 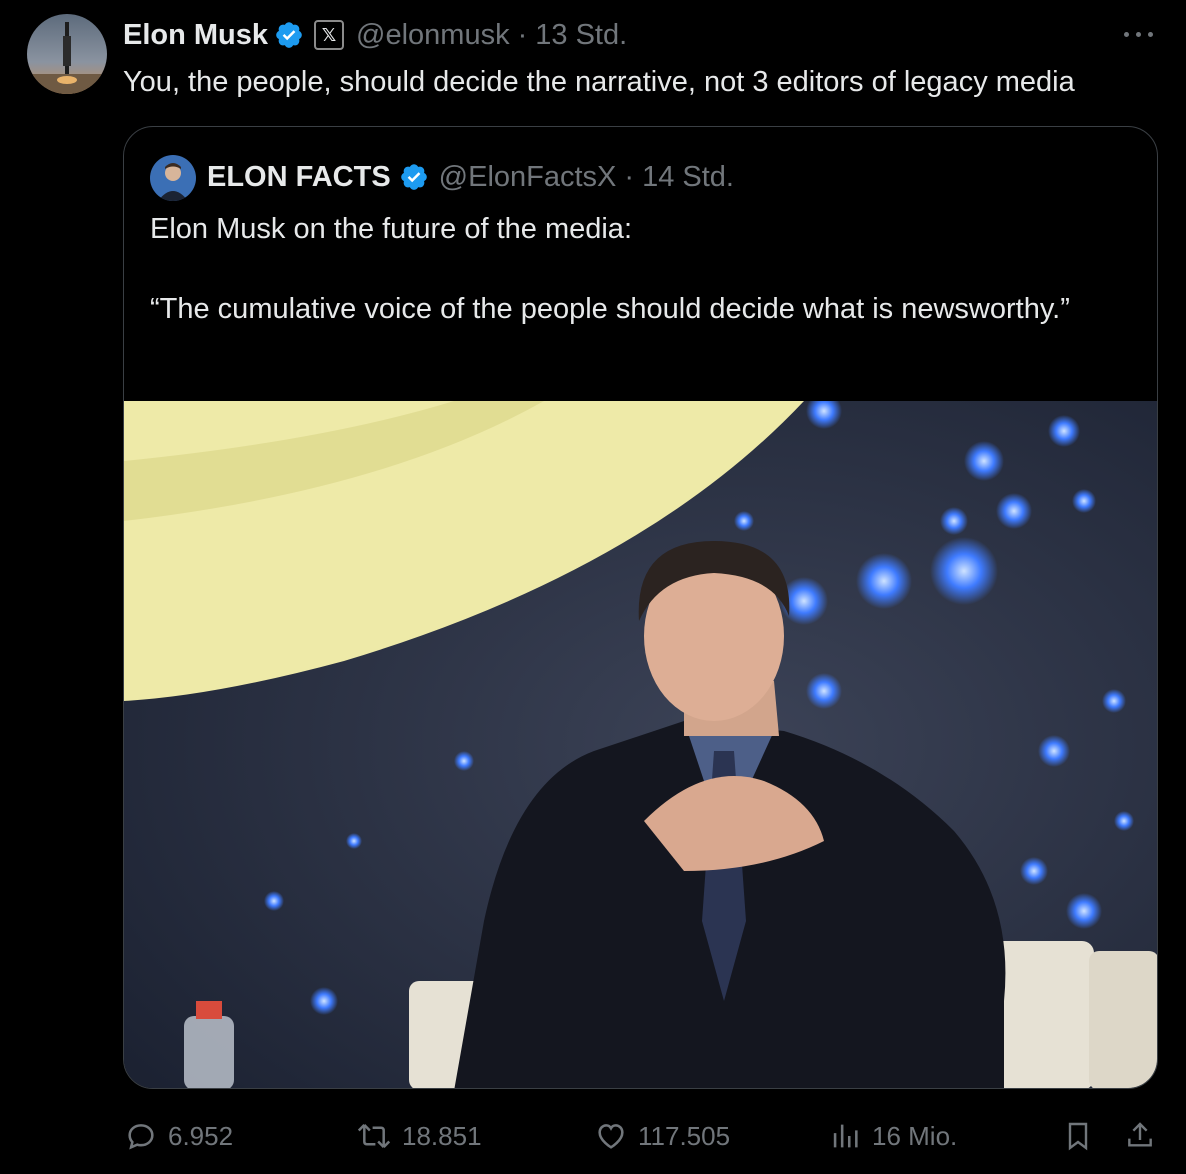 I want to click on views-button: 16 Mio., so click(x=892, y=1136).